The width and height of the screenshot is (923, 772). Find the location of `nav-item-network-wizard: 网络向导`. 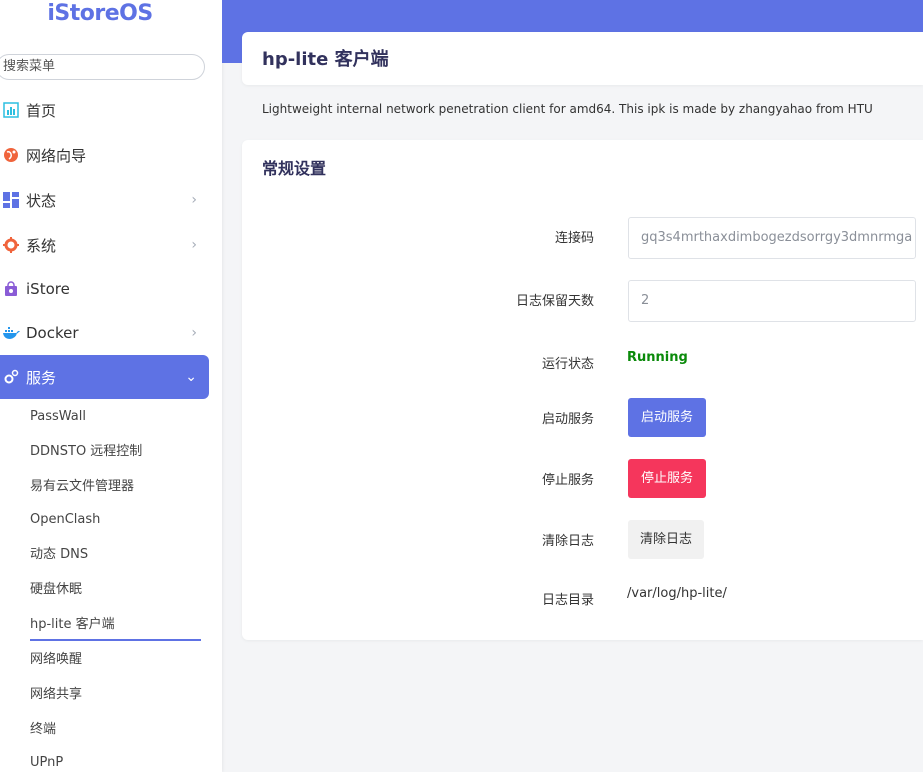

nav-item-network-wizard: 网络向导 is located at coordinates (104, 155).